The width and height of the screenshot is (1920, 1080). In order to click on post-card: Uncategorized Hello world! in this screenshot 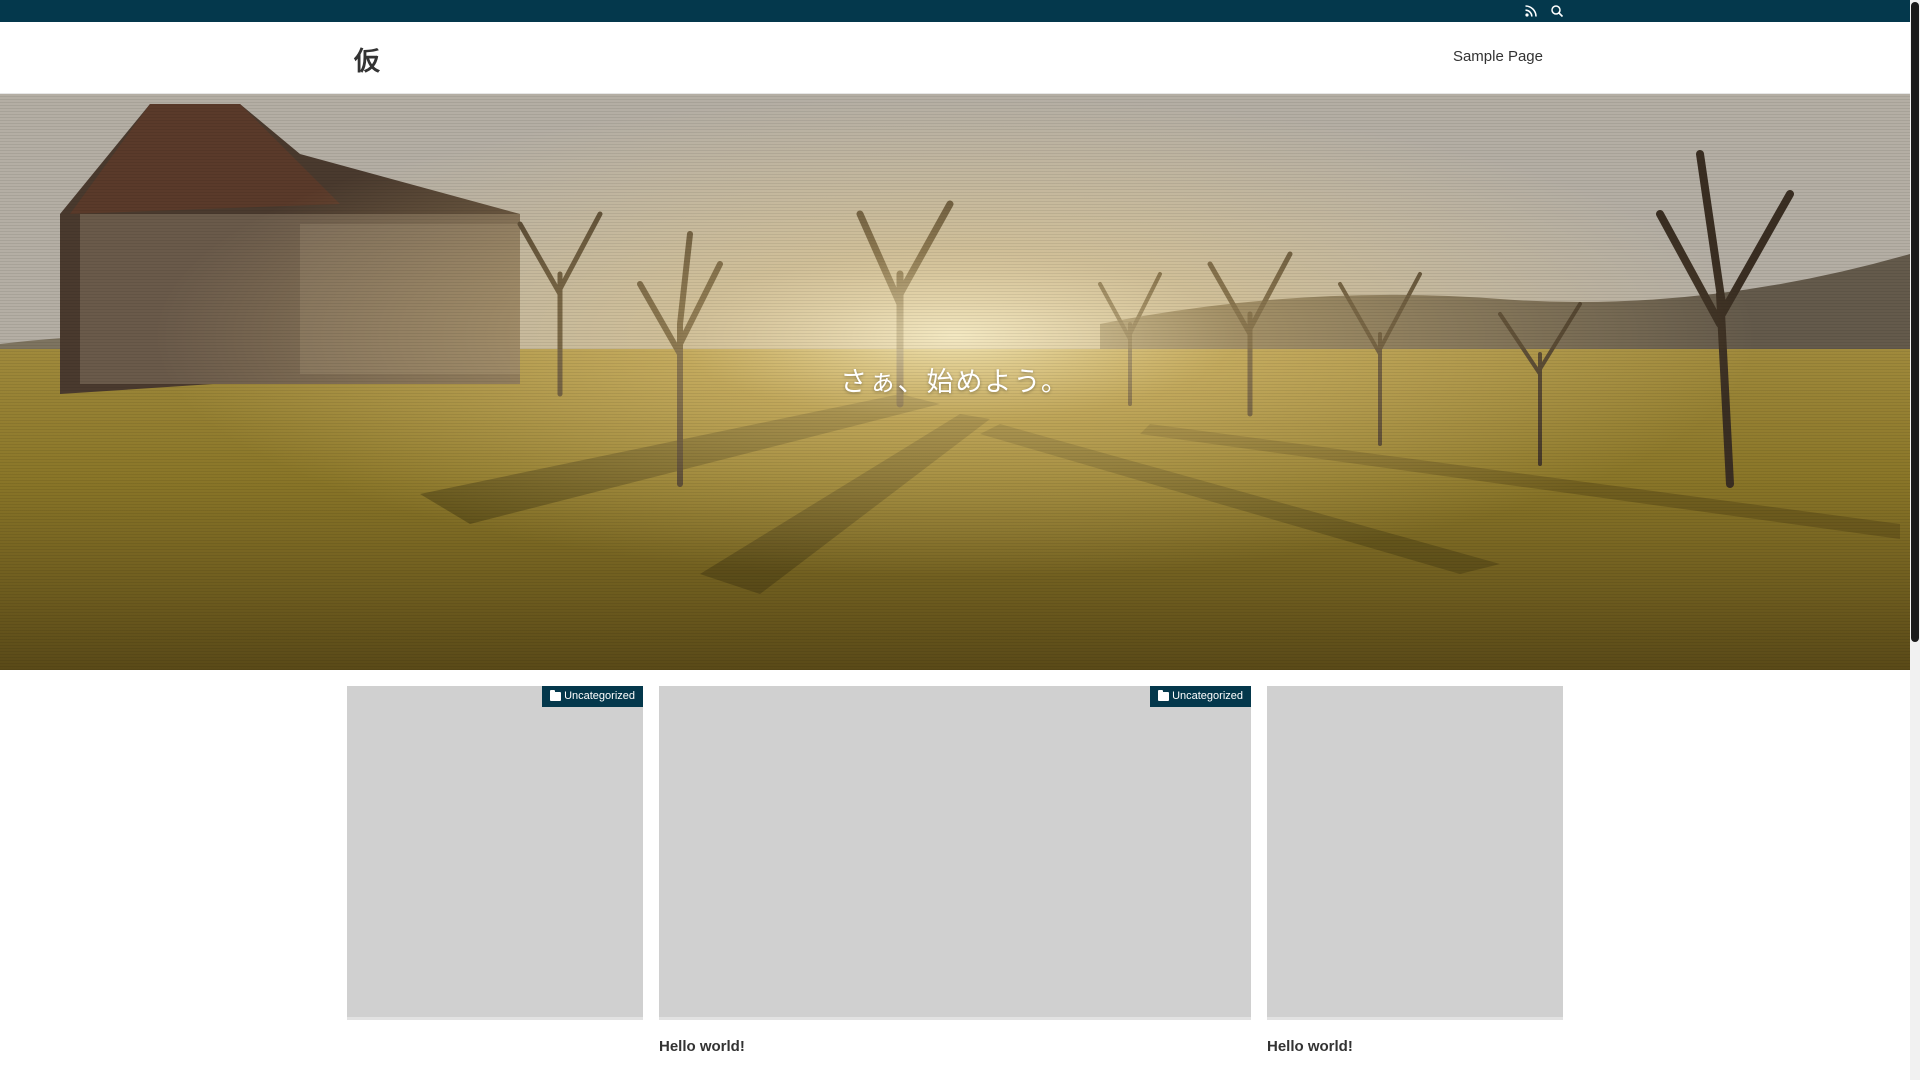, I will do `click(955, 870)`.